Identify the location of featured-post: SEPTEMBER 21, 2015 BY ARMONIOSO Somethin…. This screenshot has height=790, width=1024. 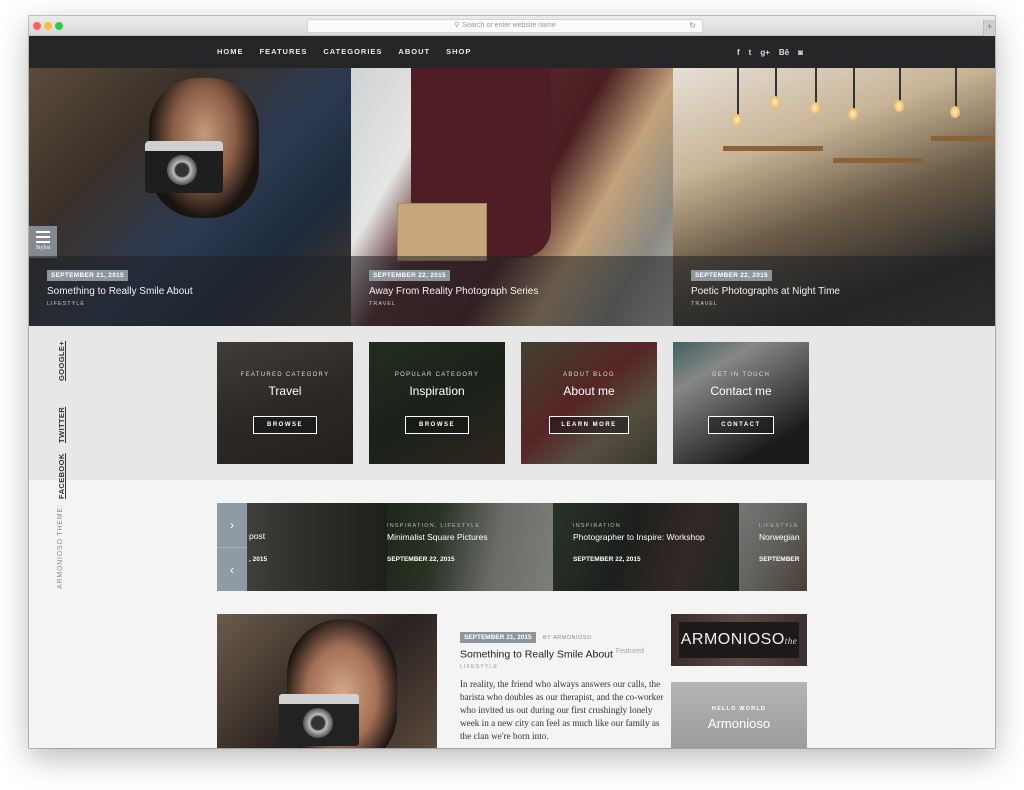
(565, 684).